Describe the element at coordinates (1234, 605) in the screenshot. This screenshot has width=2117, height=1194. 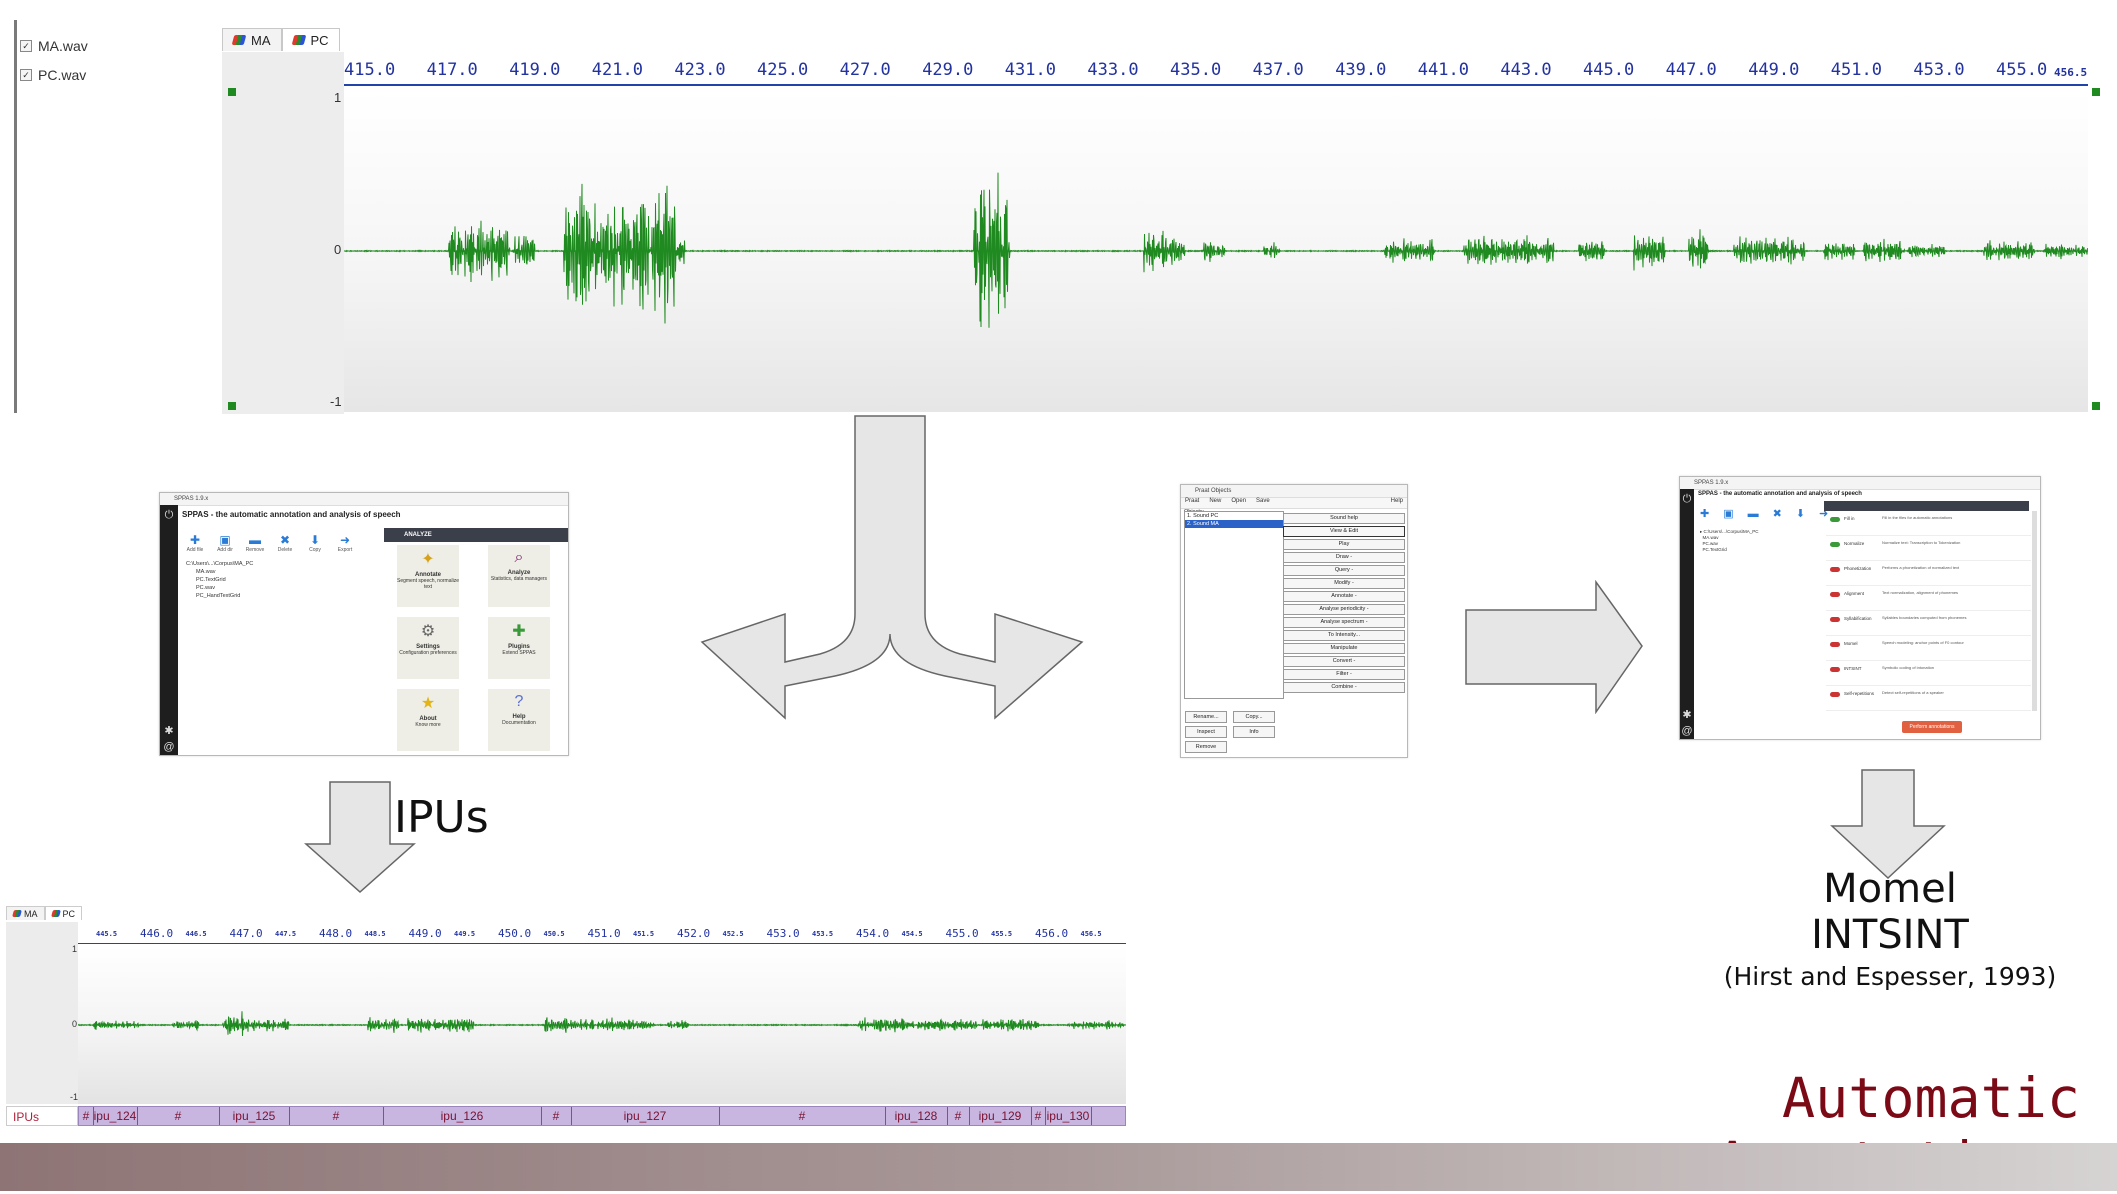
I see `objects-list: 1. Sound PC 2. Sound MA` at that location.